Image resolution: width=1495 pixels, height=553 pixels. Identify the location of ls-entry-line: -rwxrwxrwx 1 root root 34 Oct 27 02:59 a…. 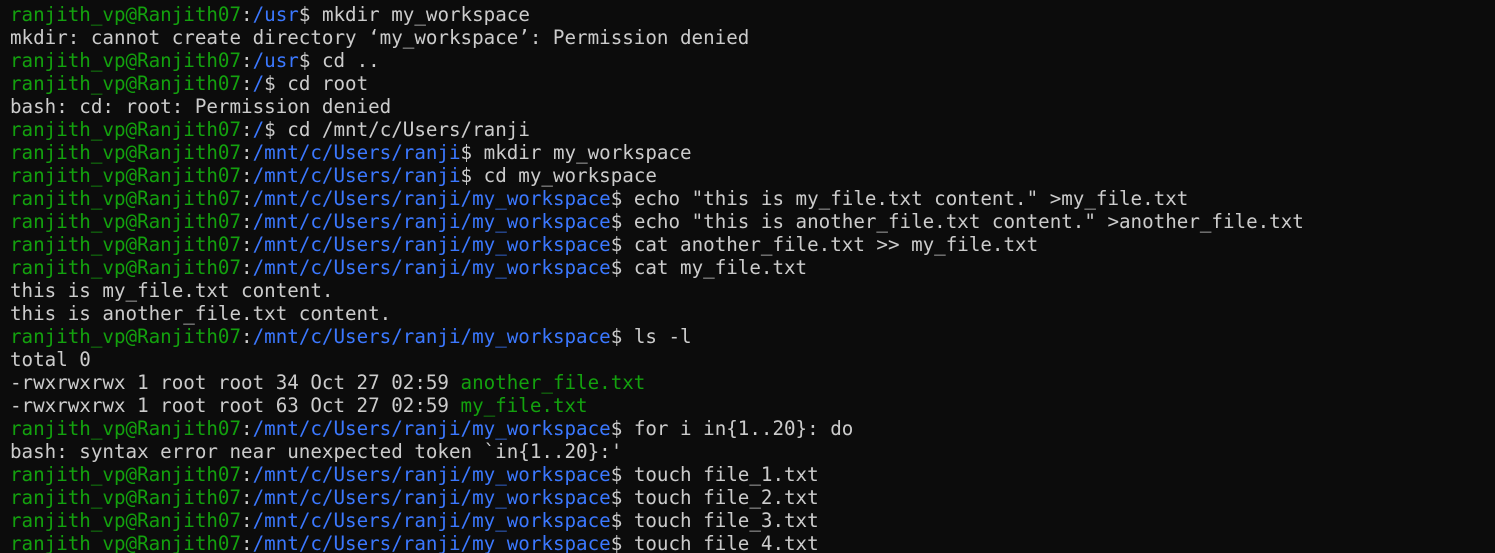
(752, 382).